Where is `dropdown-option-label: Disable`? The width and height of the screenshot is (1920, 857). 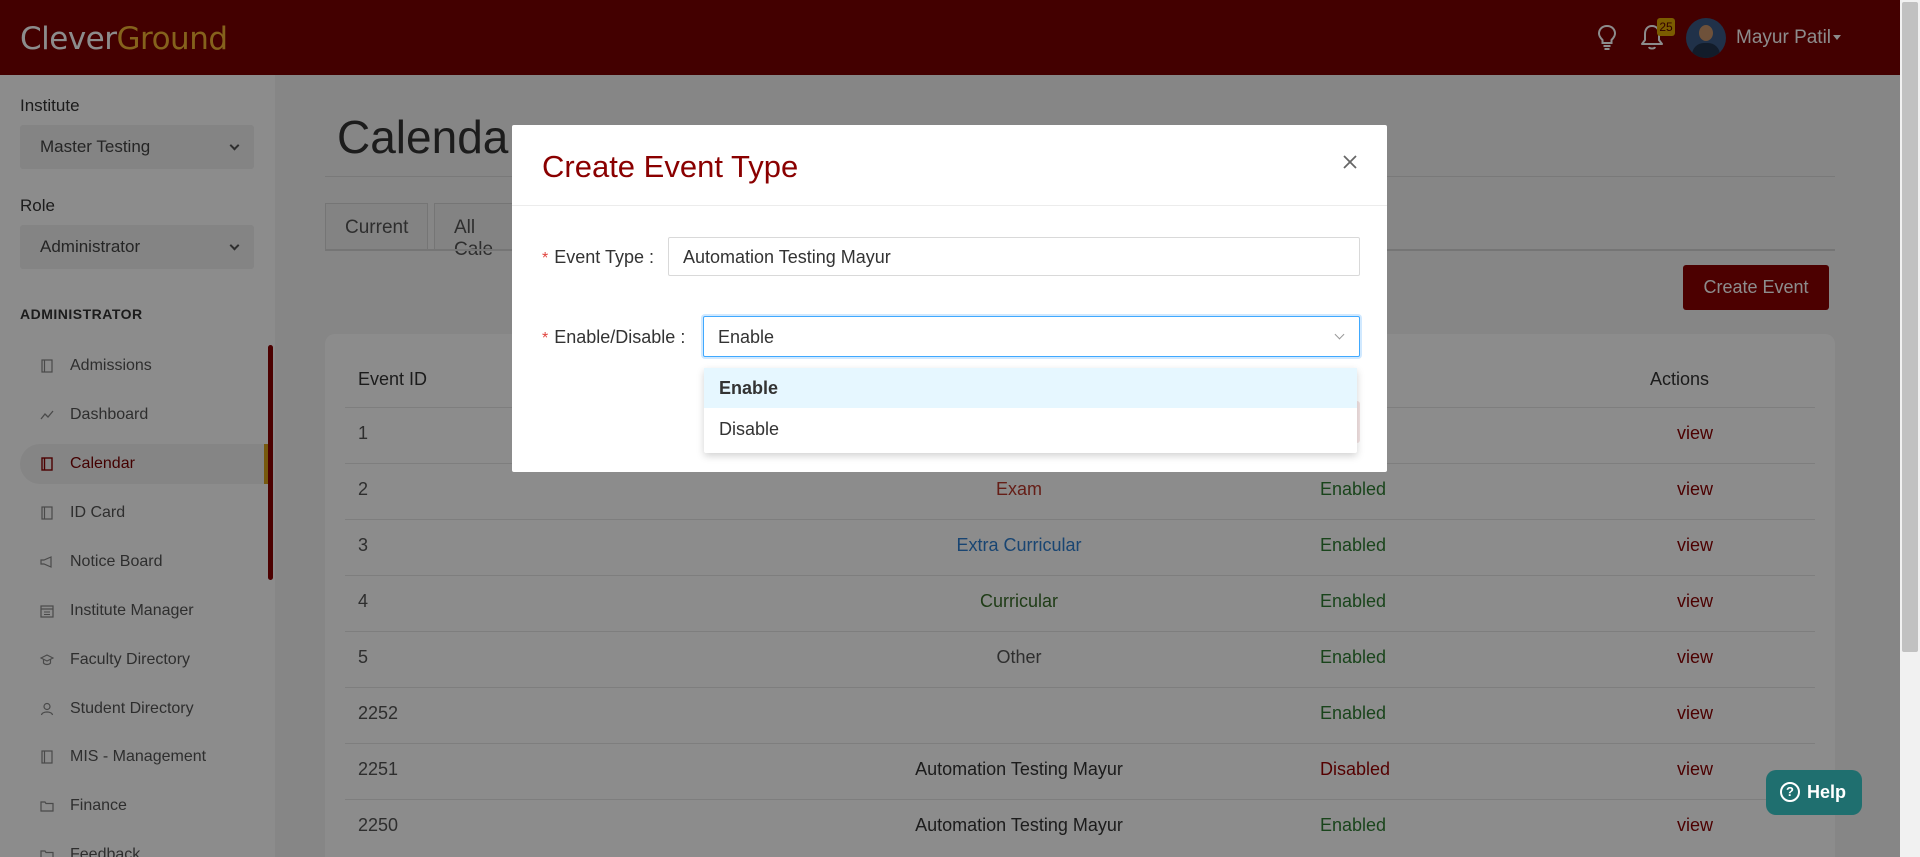
dropdown-option-label: Disable is located at coordinates (749, 429).